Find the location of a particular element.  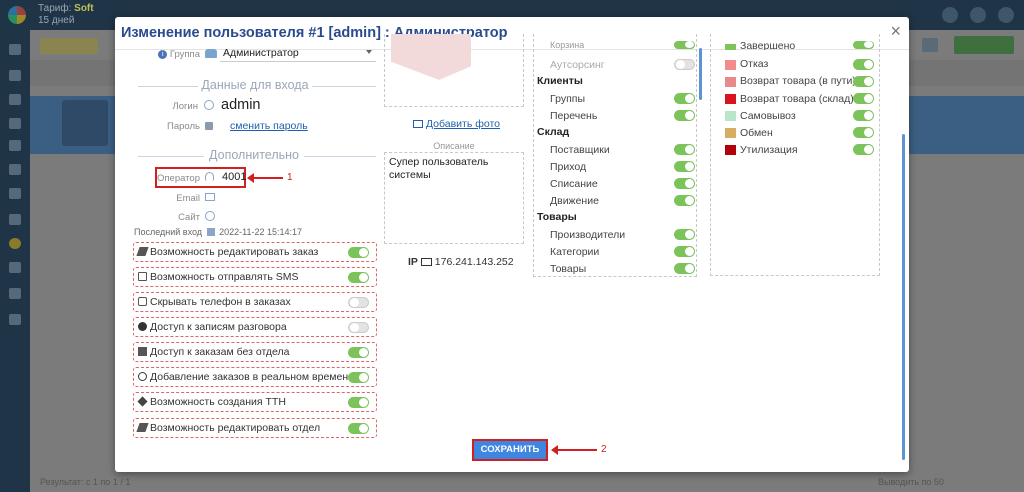

group-label: Группа is located at coordinates (184, 54).